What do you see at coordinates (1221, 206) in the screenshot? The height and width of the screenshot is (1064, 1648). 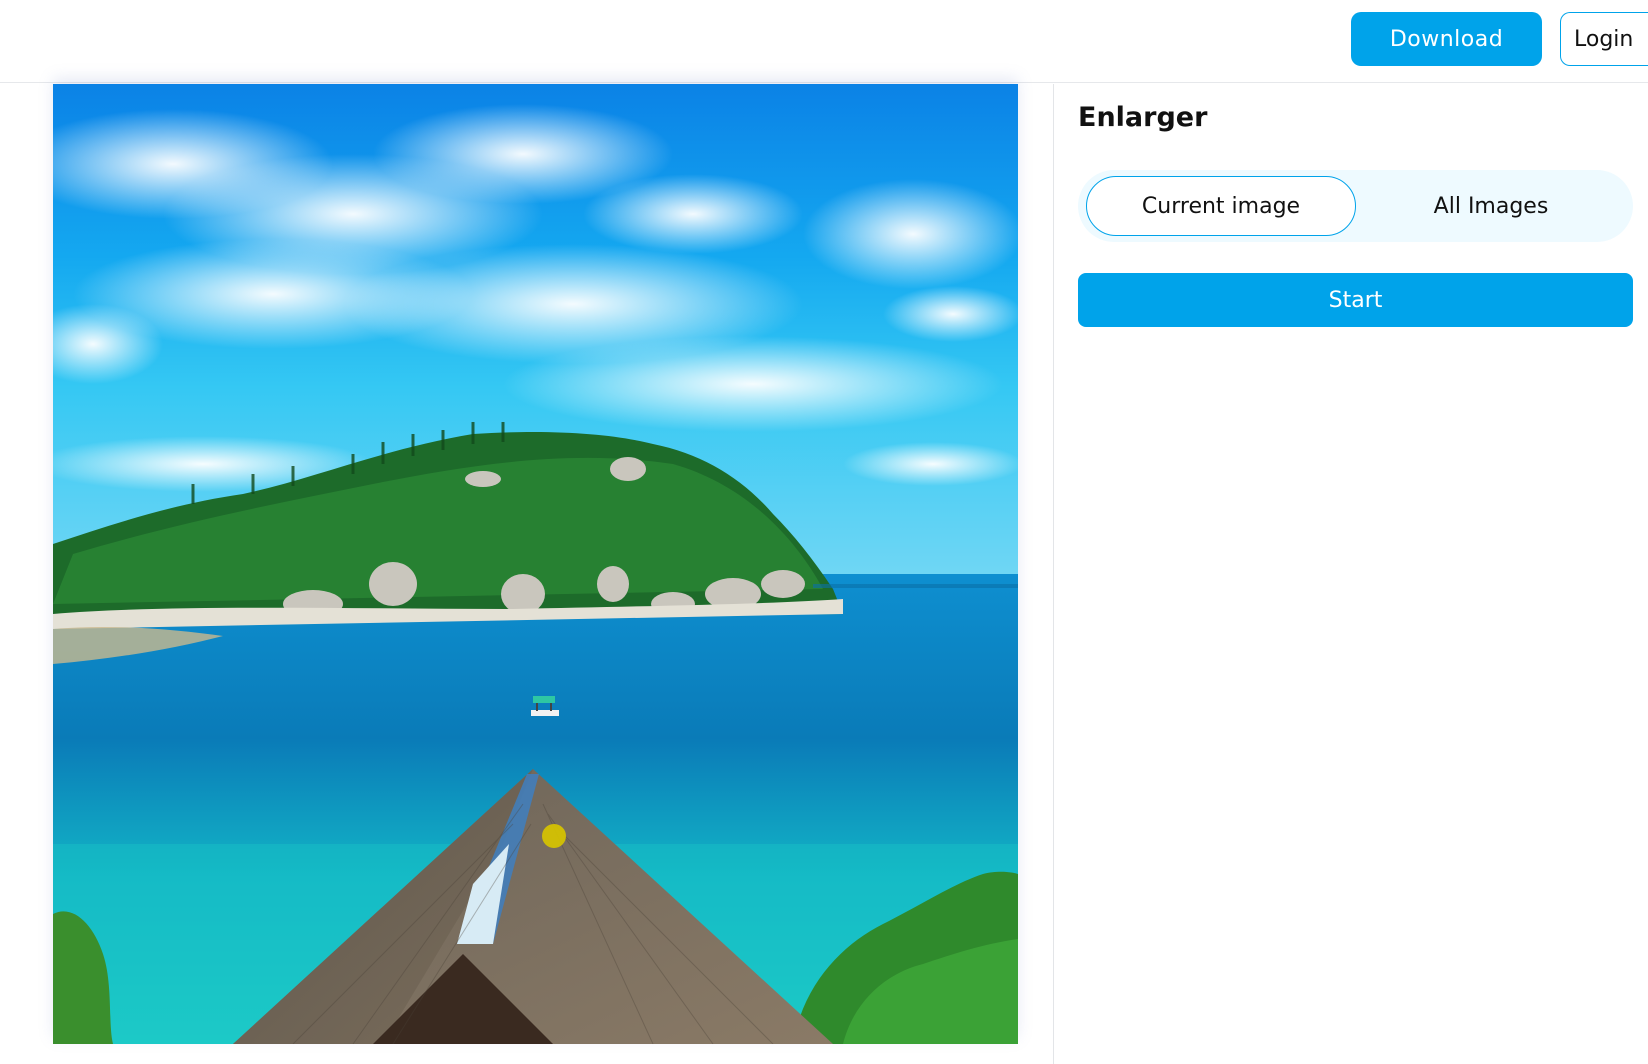 I see `tab-current-image: Current image` at bounding box center [1221, 206].